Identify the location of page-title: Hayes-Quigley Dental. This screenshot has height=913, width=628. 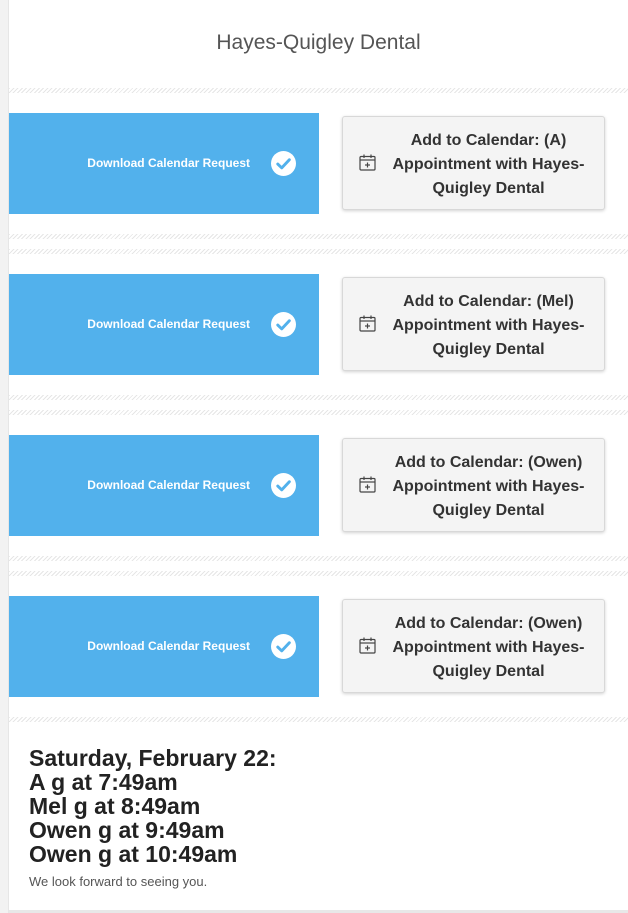
(318, 42).